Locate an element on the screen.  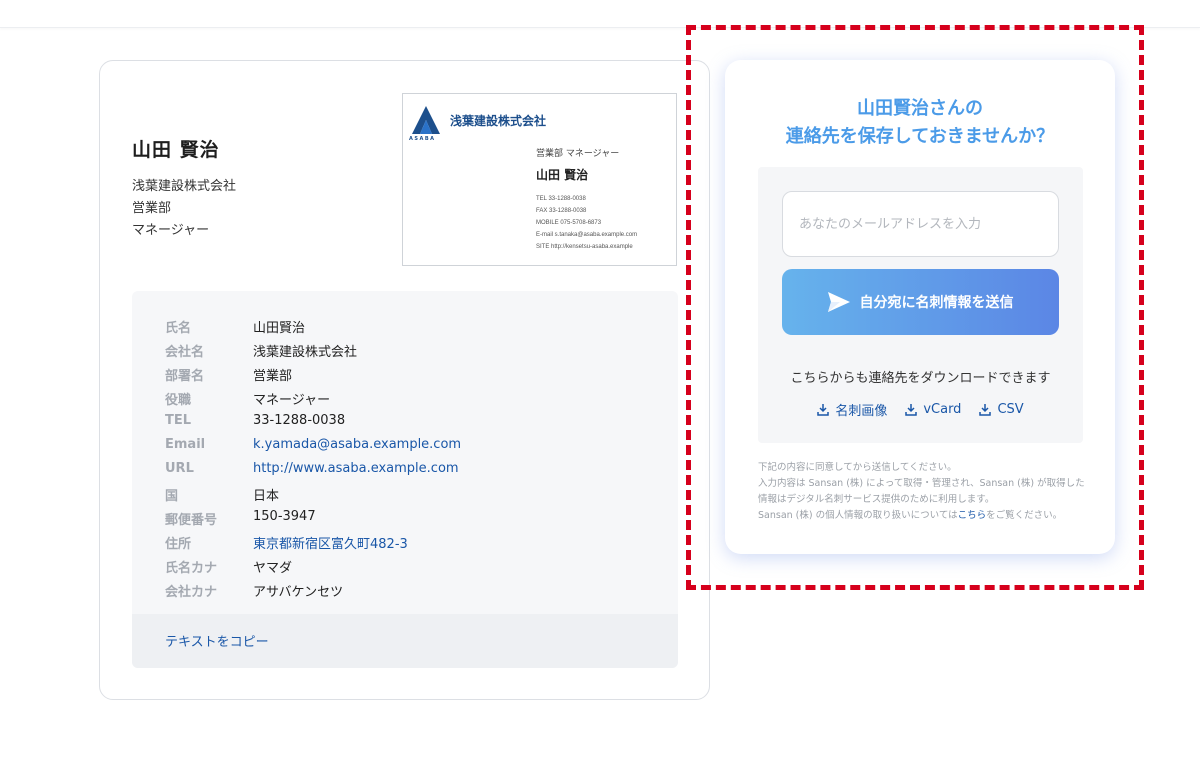
business-card-fax: FAX 33-1288-0038 is located at coordinates (561, 211).